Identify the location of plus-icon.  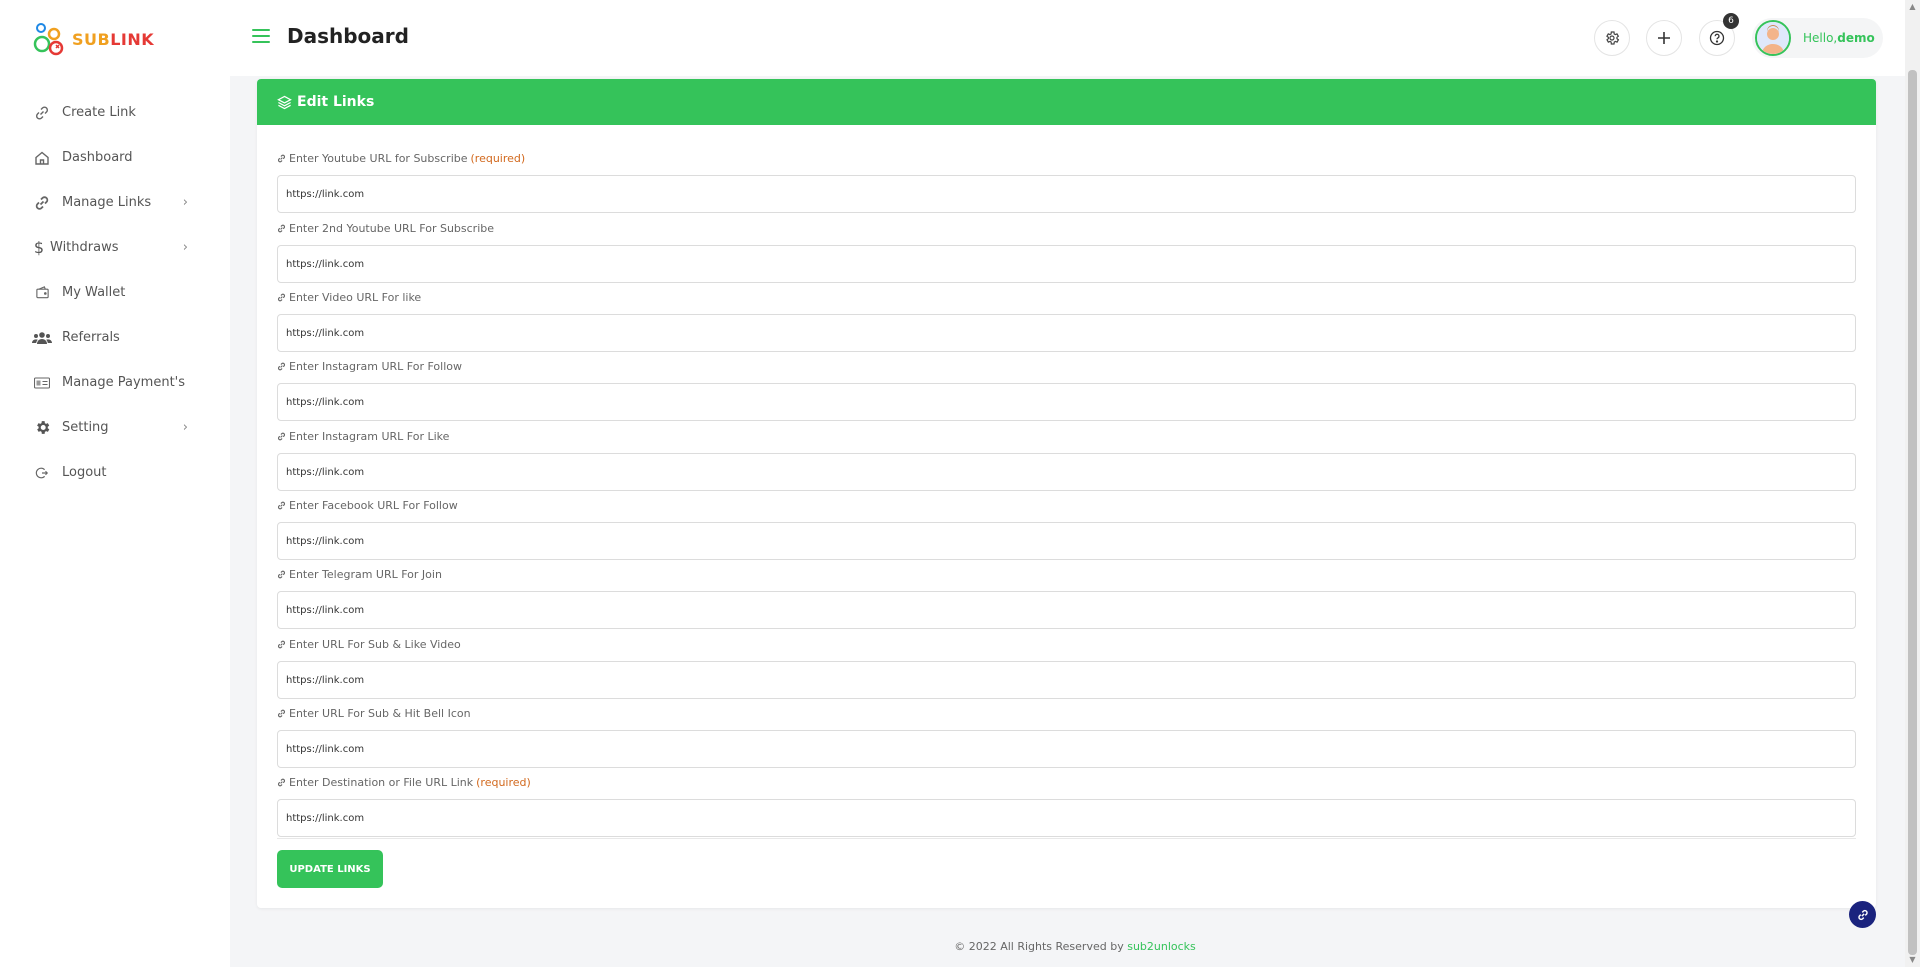
(1664, 38).